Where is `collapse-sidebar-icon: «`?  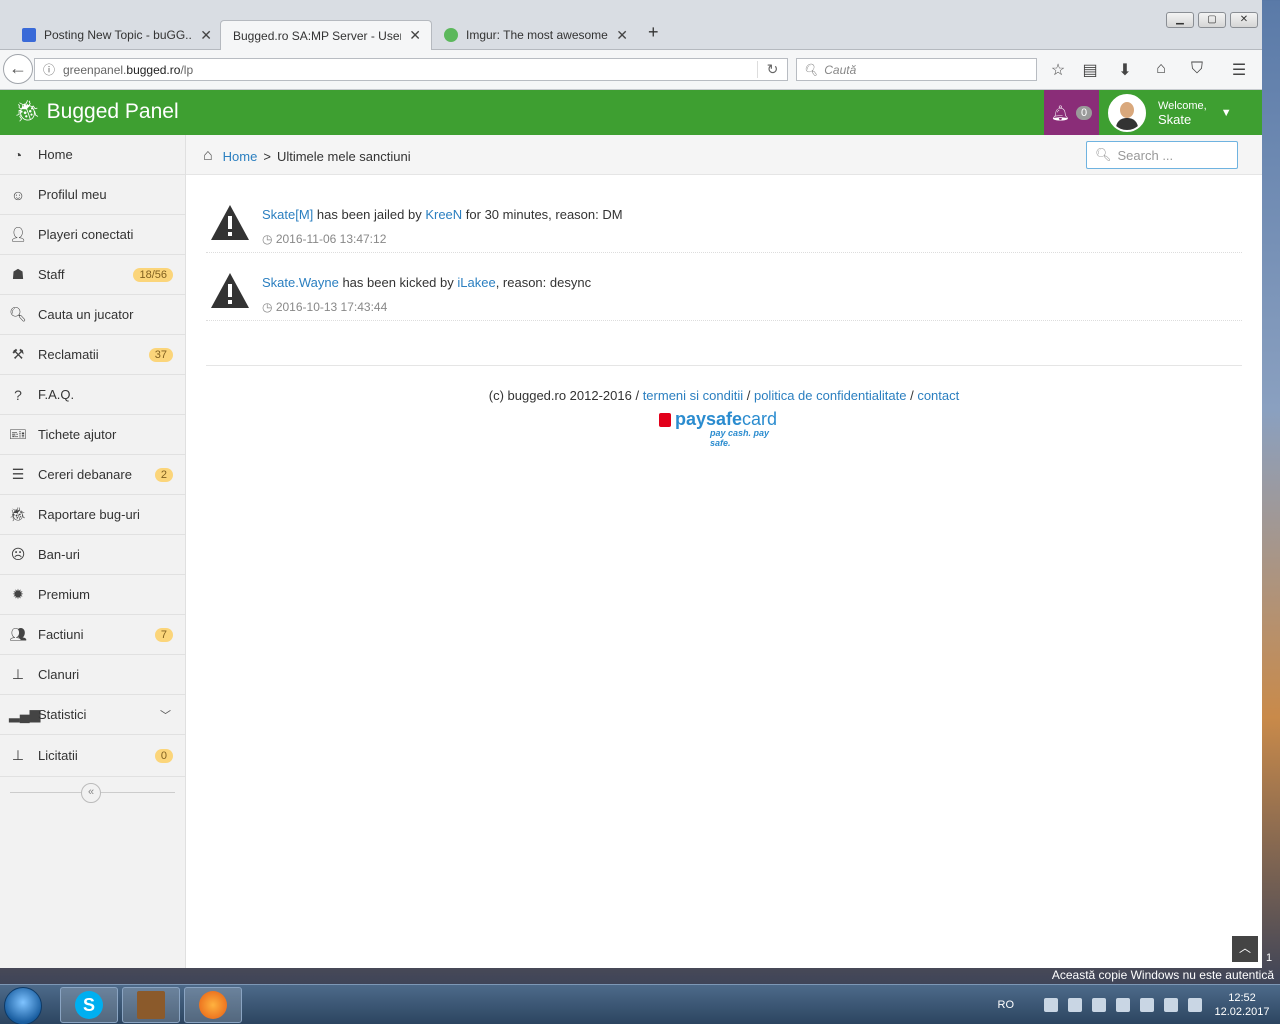 collapse-sidebar-icon: « is located at coordinates (91, 793).